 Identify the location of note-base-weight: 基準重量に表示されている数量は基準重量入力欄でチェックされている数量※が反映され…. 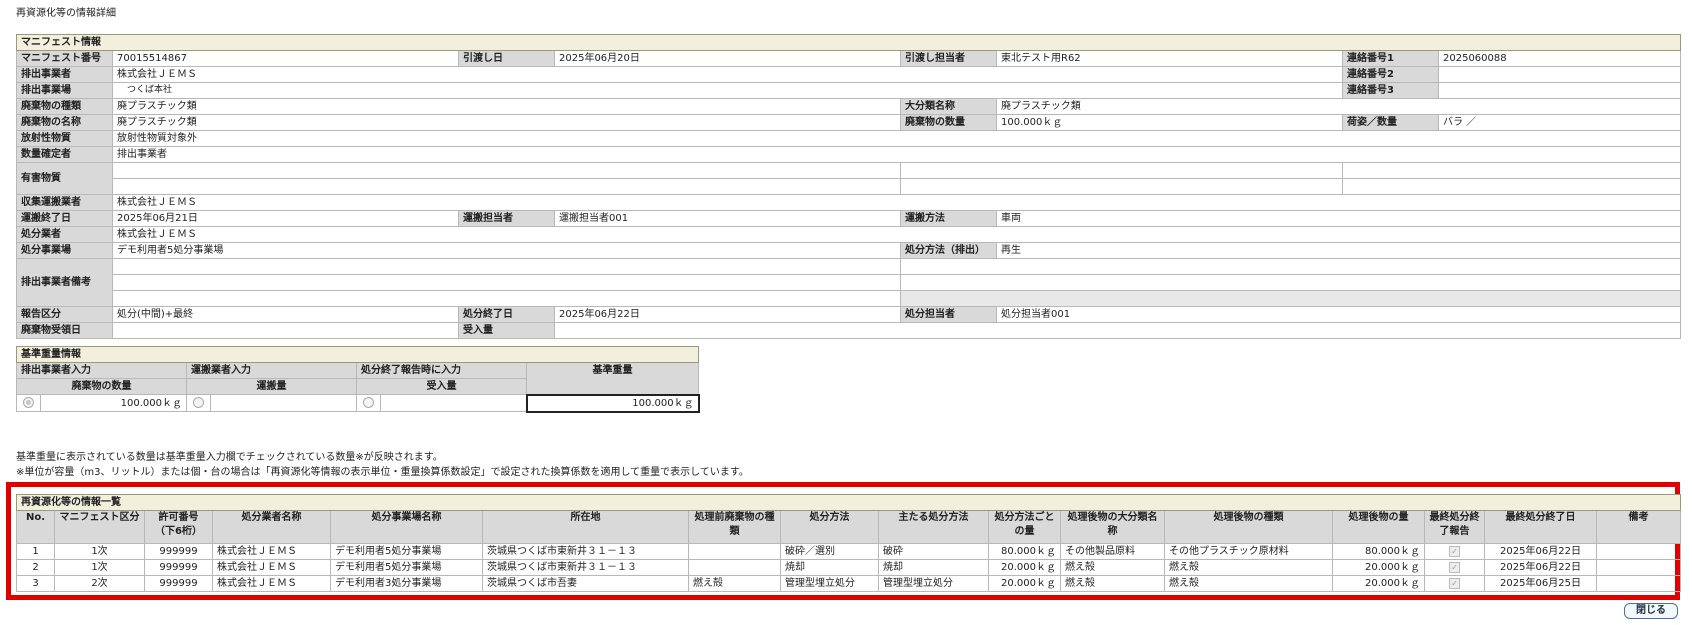
(229, 457).